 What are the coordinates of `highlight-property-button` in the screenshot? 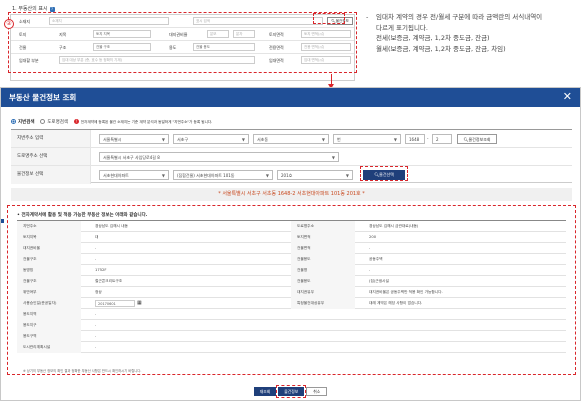 It's located at (329, 18).